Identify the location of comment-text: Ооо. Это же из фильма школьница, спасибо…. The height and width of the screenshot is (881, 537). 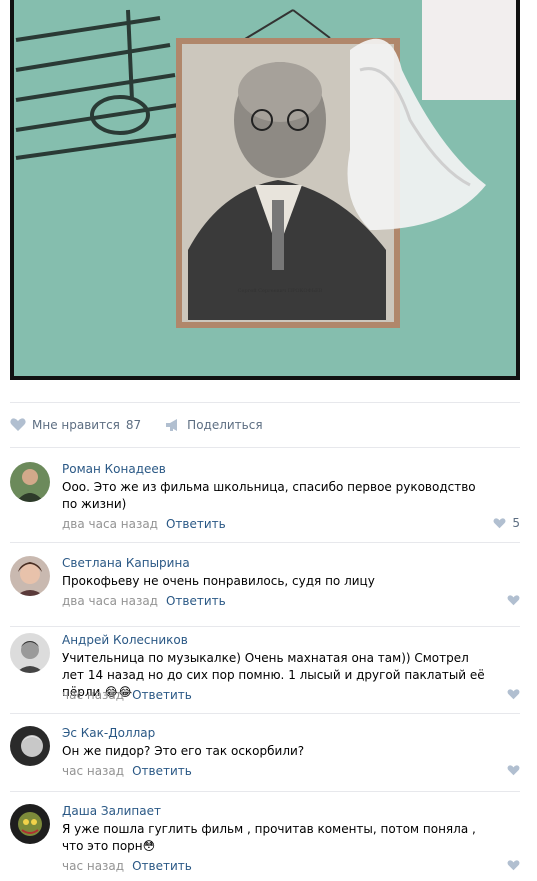
(269, 495).